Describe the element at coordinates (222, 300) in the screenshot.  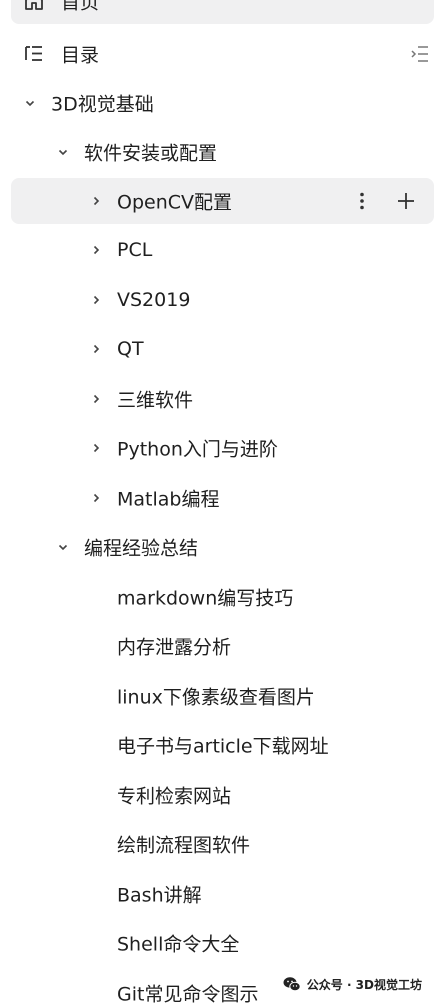
I see `tree-item-vs2019: VS2019` at that location.